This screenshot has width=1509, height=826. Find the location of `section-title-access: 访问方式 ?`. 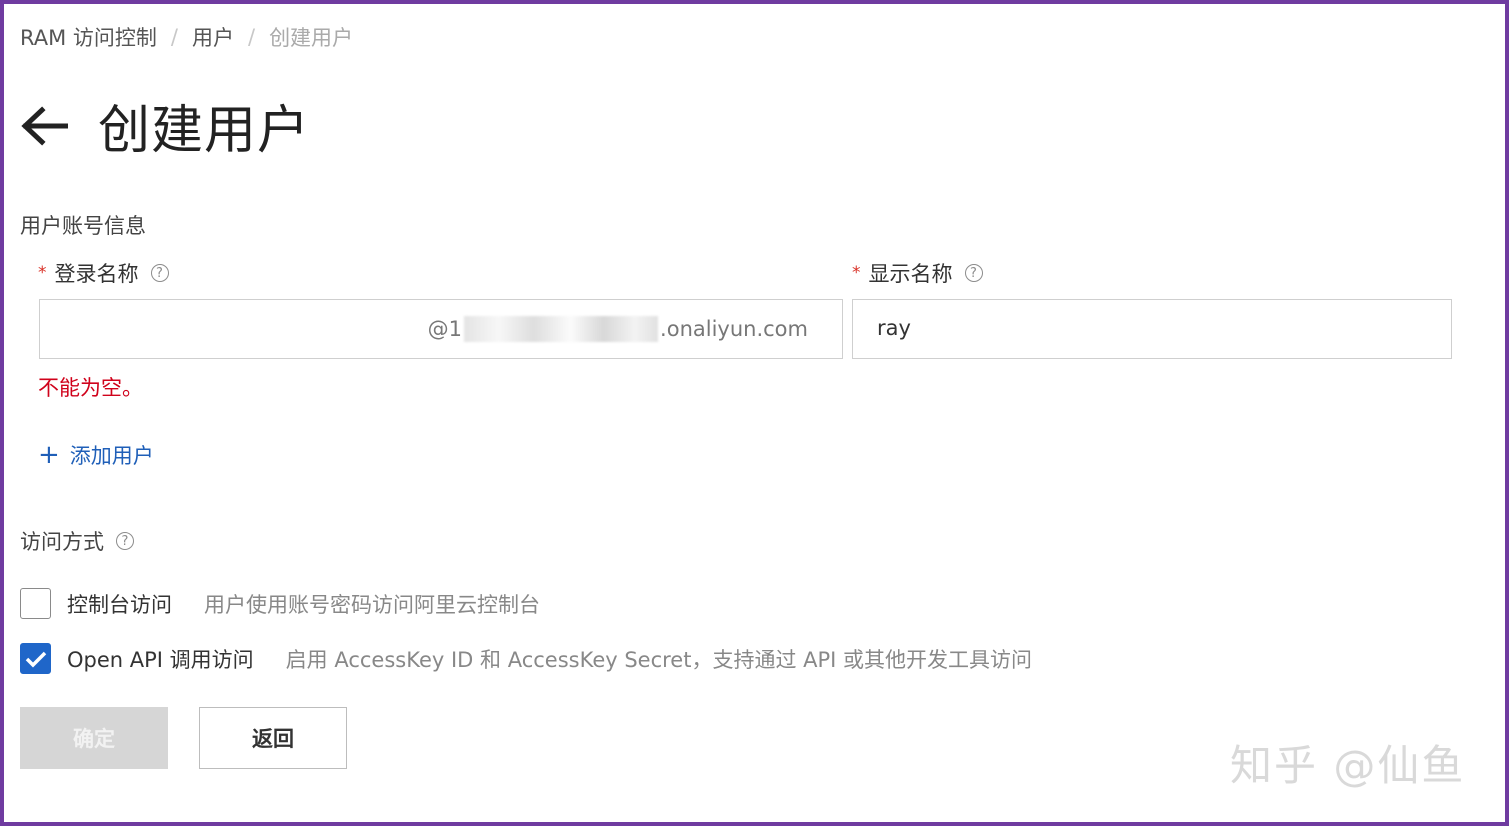

section-title-access: 访问方式 ? is located at coordinates (77, 541).